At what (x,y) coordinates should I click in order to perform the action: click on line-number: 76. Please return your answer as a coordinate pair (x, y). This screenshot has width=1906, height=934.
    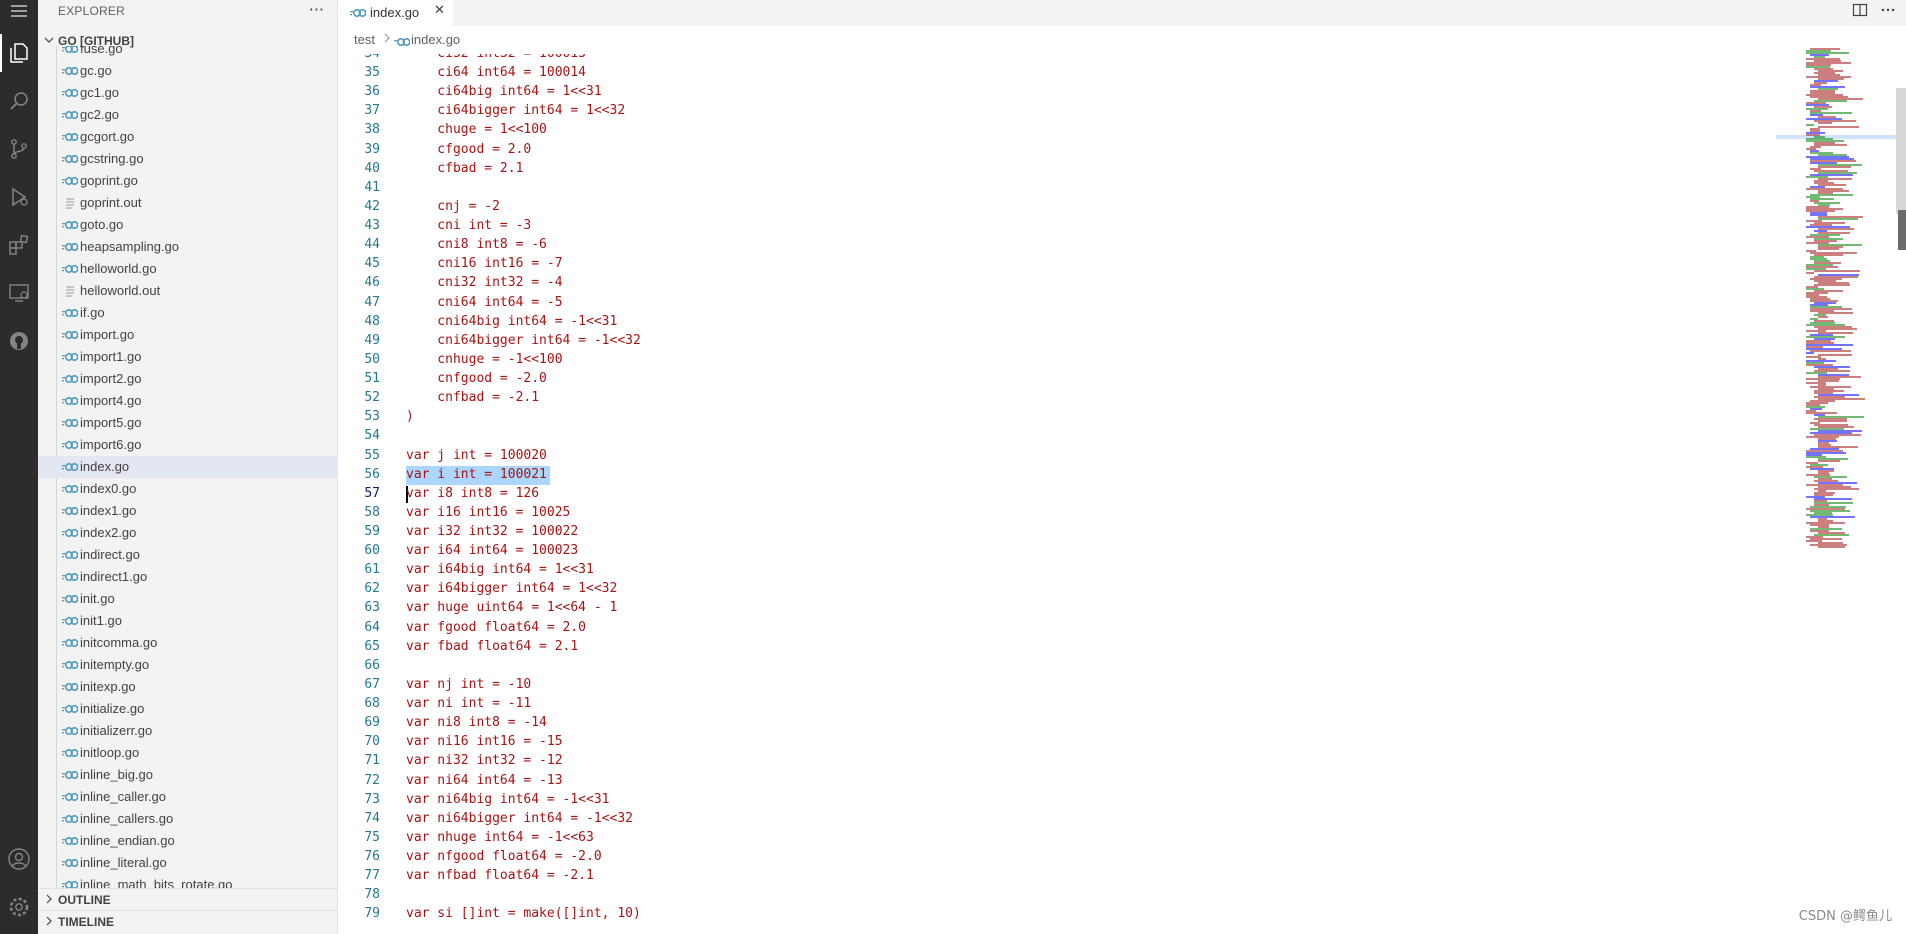
    Looking at the image, I should click on (372, 857).